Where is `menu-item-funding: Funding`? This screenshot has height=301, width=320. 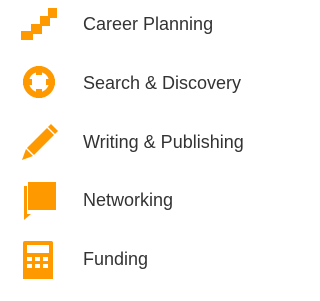 menu-item-funding: Funding is located at coordinates (132, 259).